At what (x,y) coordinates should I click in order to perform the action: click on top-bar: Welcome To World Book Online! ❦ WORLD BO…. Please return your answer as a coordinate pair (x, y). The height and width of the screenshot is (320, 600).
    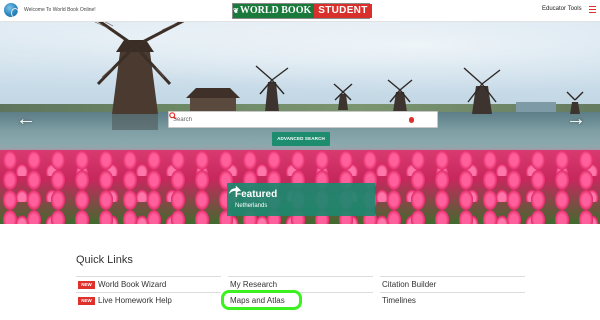
    Looking at the image, I should click on (300, 11).